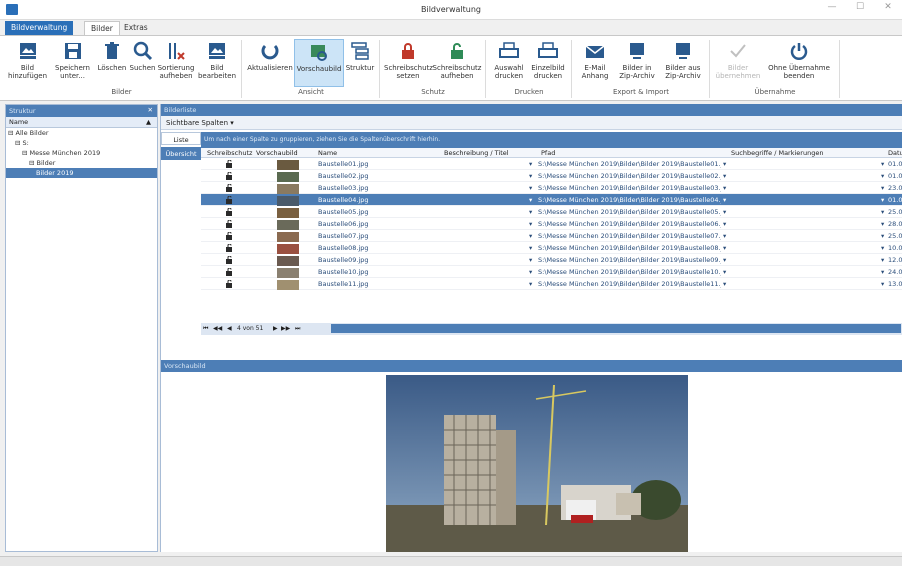 Image resolution: width=902 pixels, height=566 pixels. What do you see at coordinates (832, 10) in the screenshot?
I see `minimize-button: —` at bounding box center [832, 10].